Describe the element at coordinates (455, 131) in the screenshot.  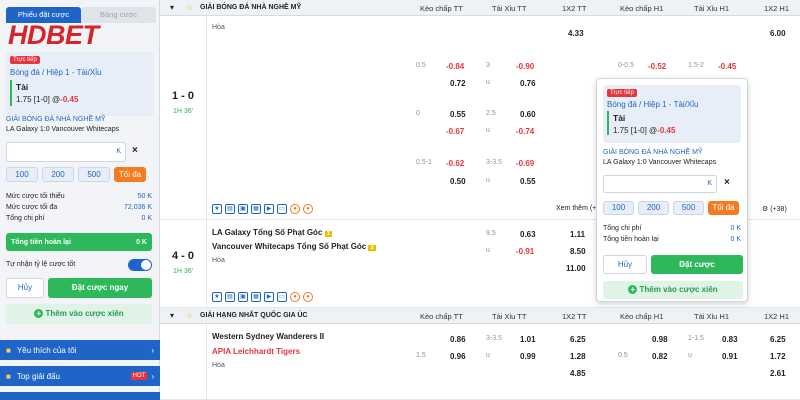
I see `odds-handicap: -0.67` at that location.